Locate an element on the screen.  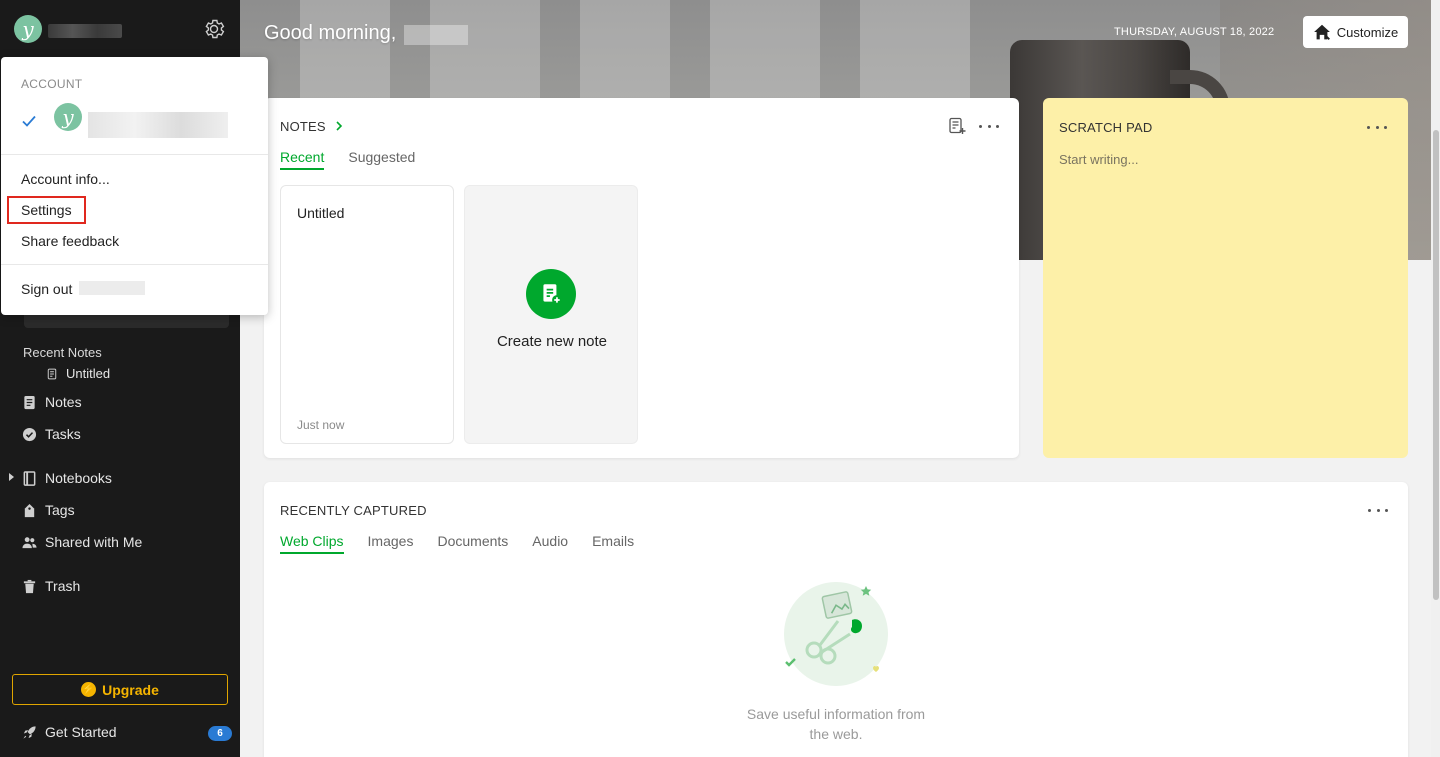
sidebar-item-tasks: Tasks is located at coordinates (51, 434).